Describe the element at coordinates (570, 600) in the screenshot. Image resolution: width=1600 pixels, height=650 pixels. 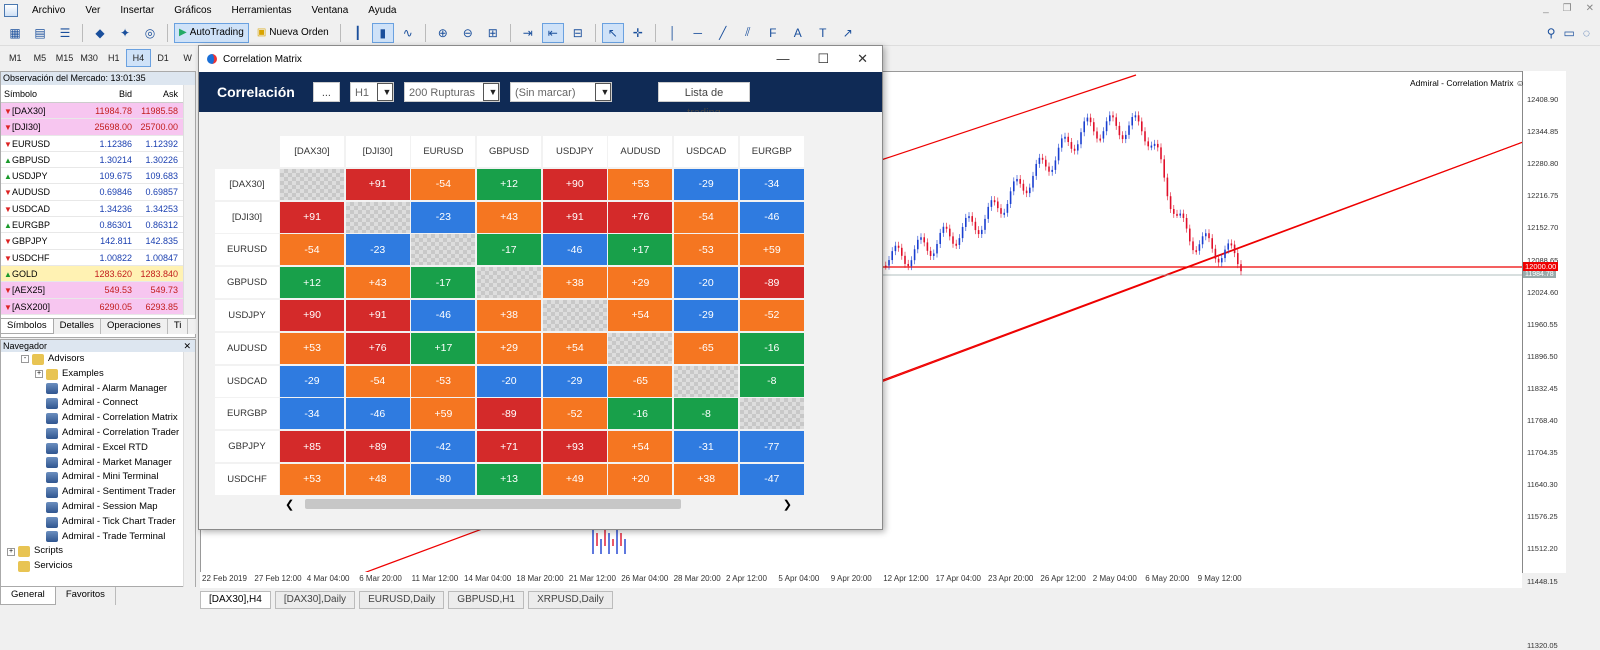
I see `chart-tab: XRPUSD,Daily` at that location.